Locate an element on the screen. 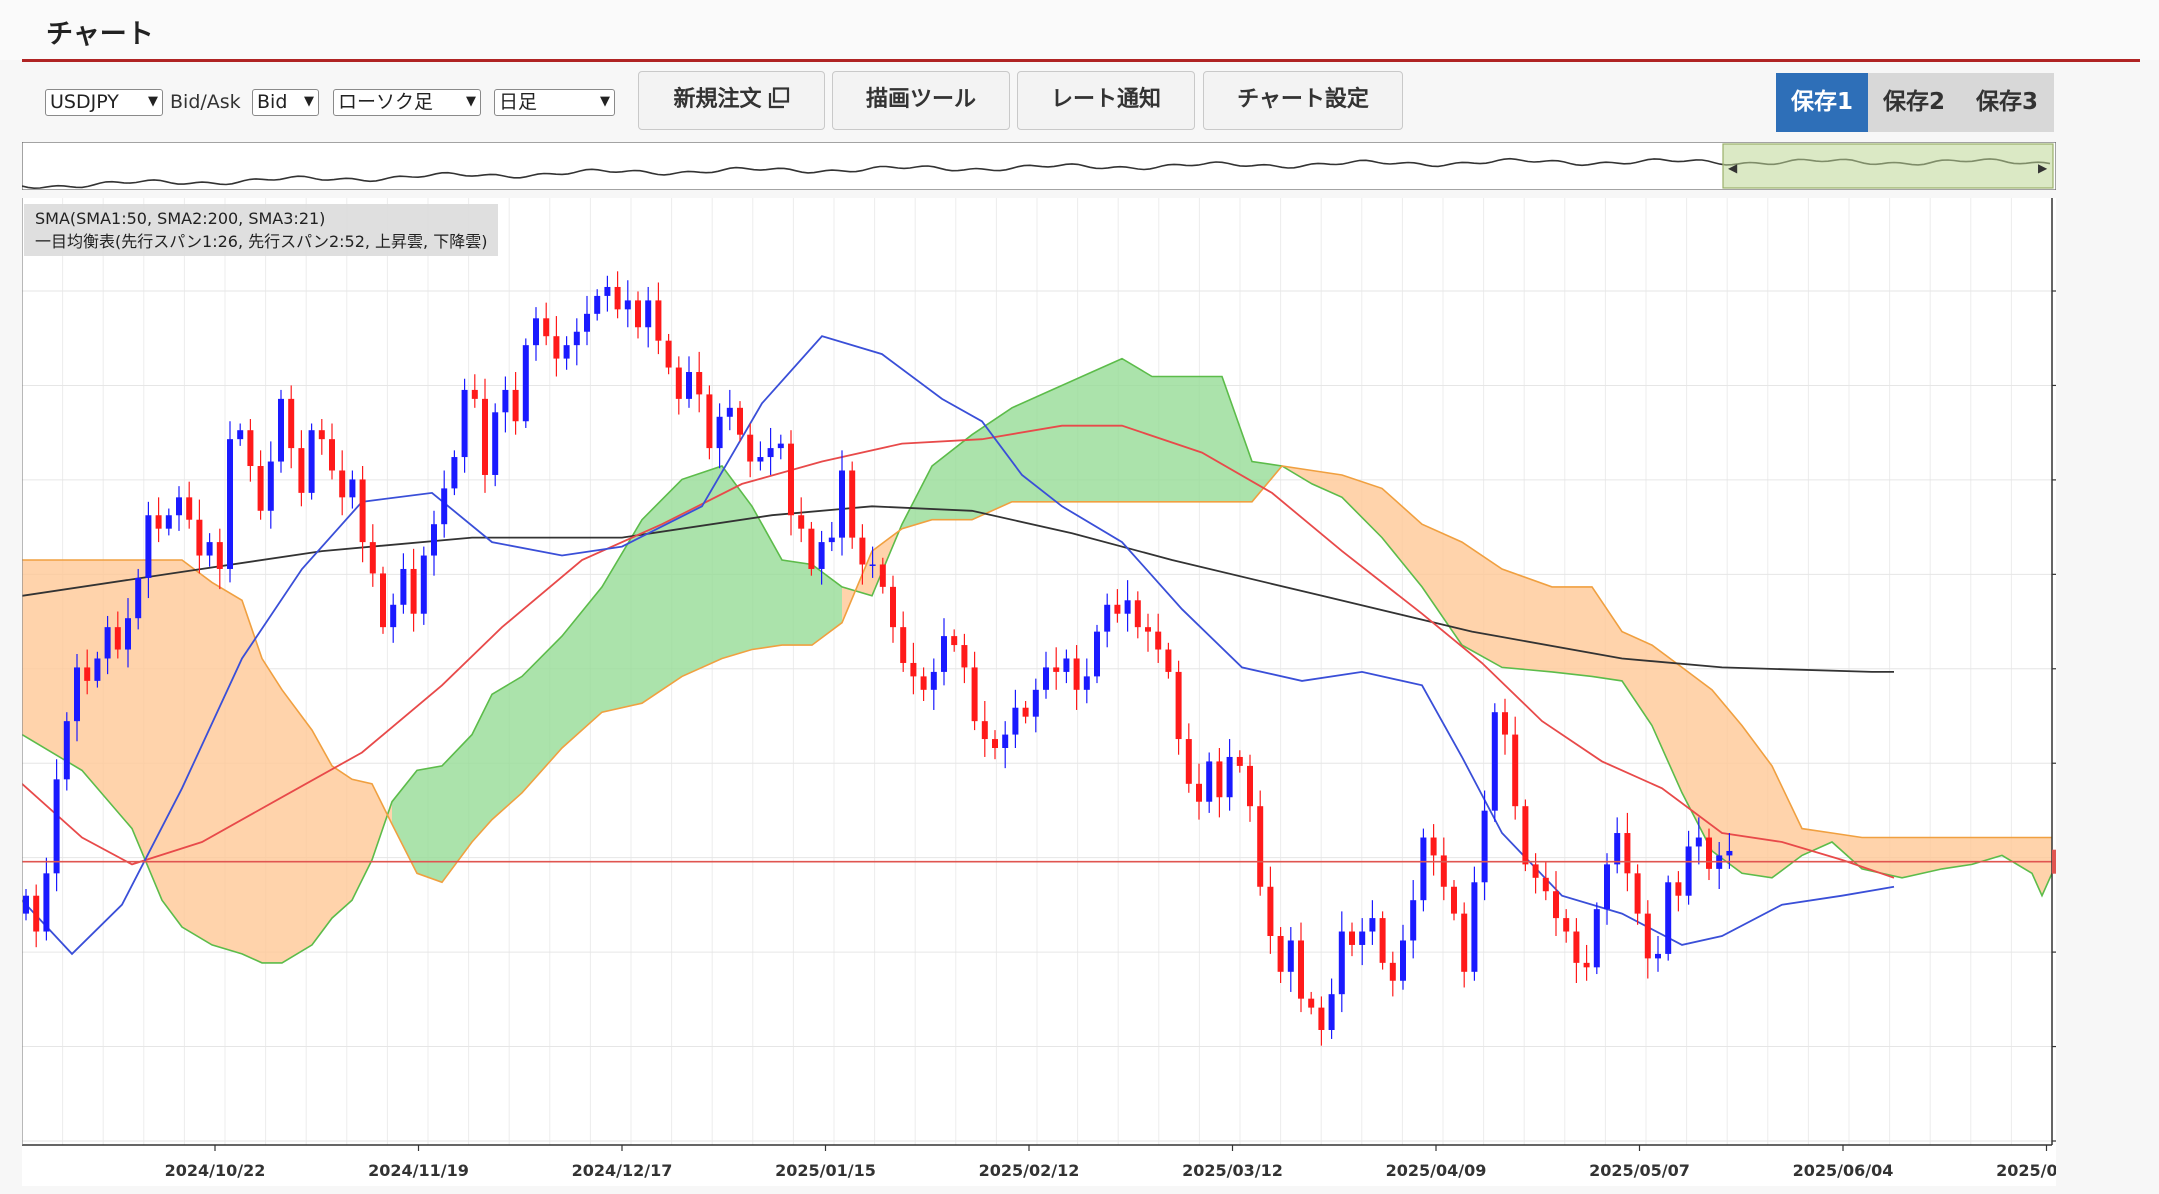 Image resolution: width=2159 pixels, height=1194 pixels. navigator-window is located at coordinates (1888, 166).